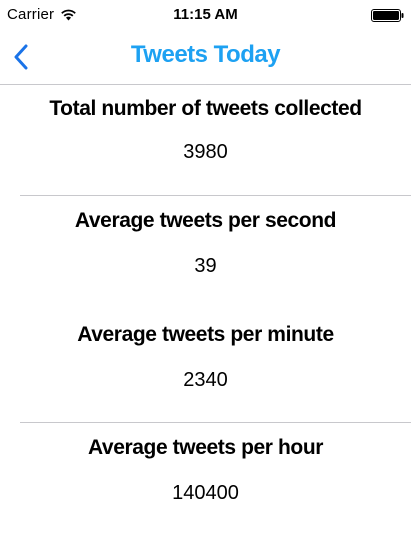  Describe the element at coordinates (205, 380) in the screenshot. I see `stat-value: 2340` at that location.